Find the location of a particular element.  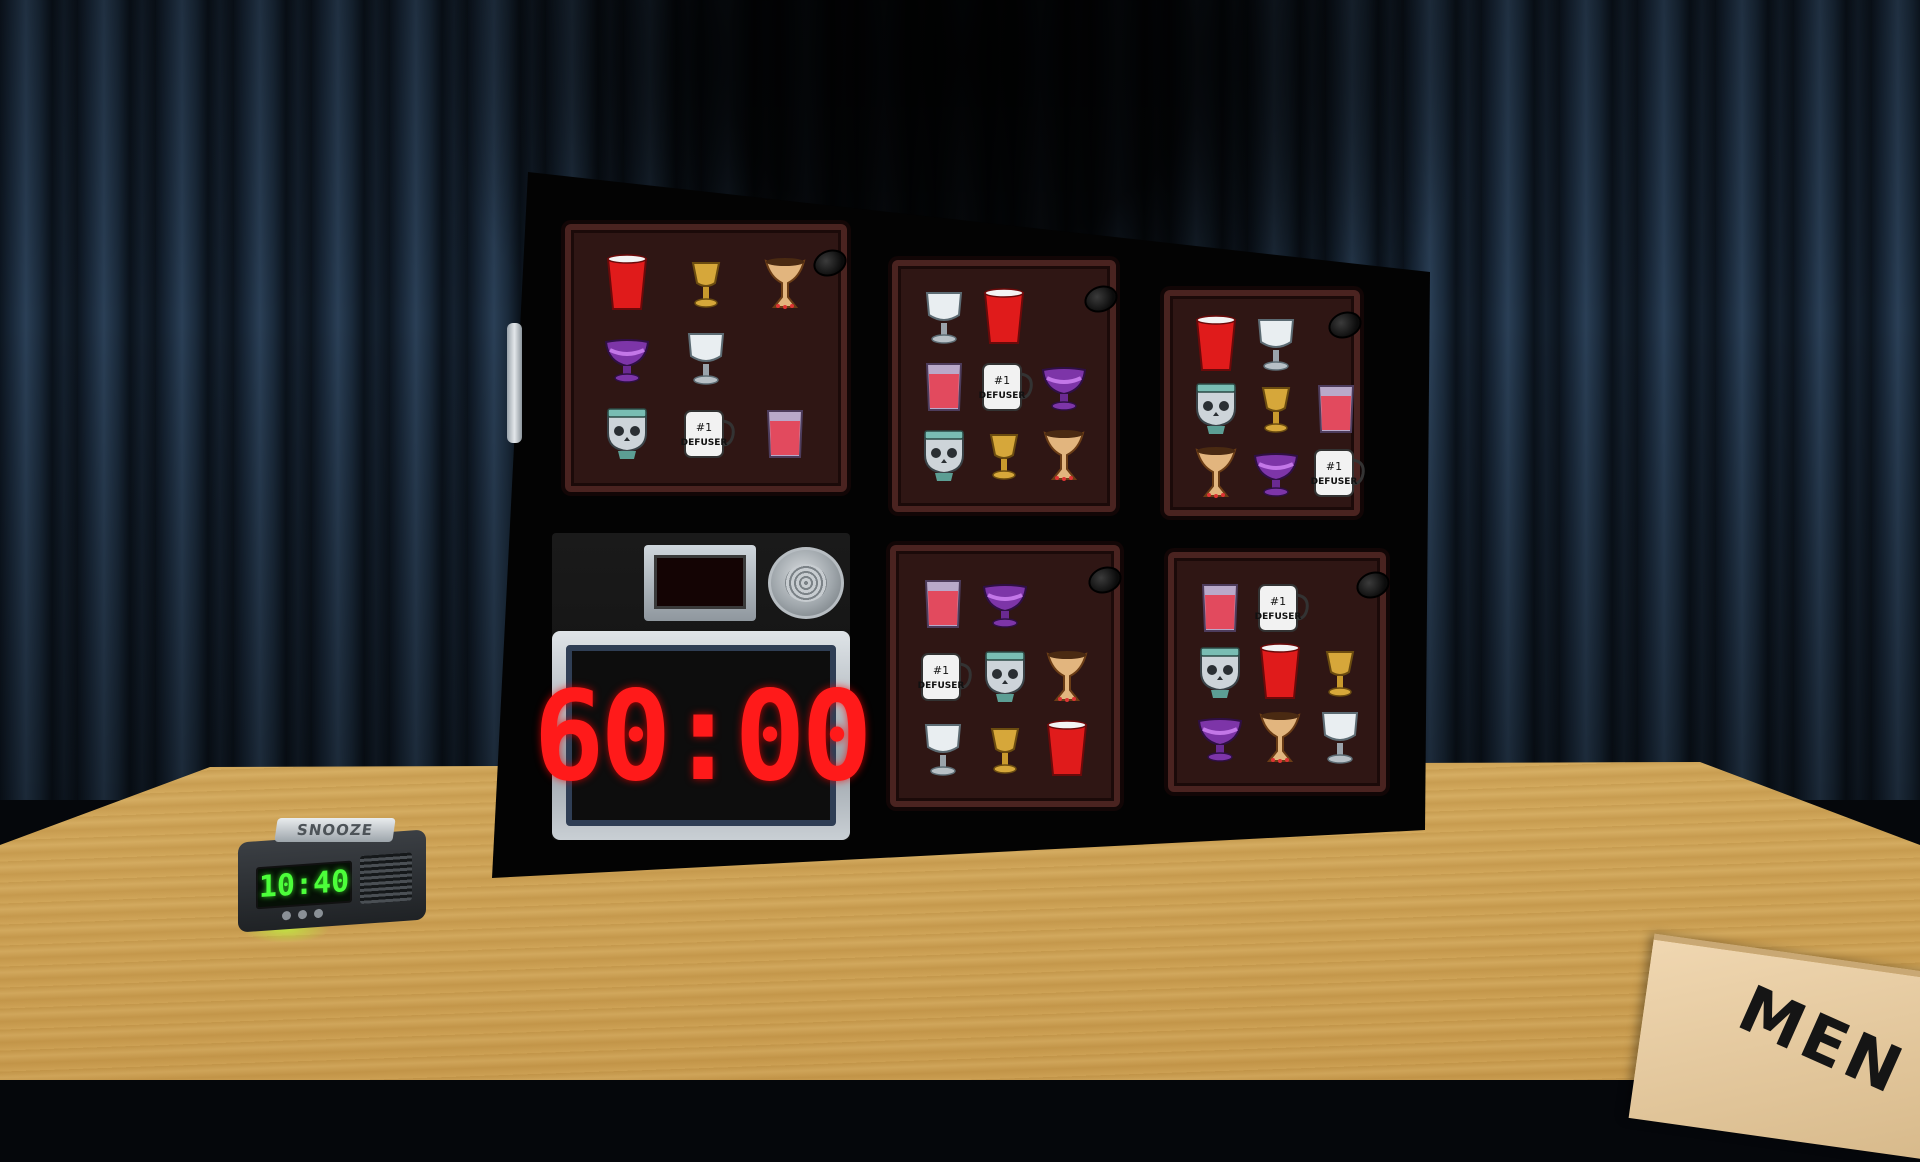

alarm-clock-body: 10:40 is located at coordinates (332, 881).